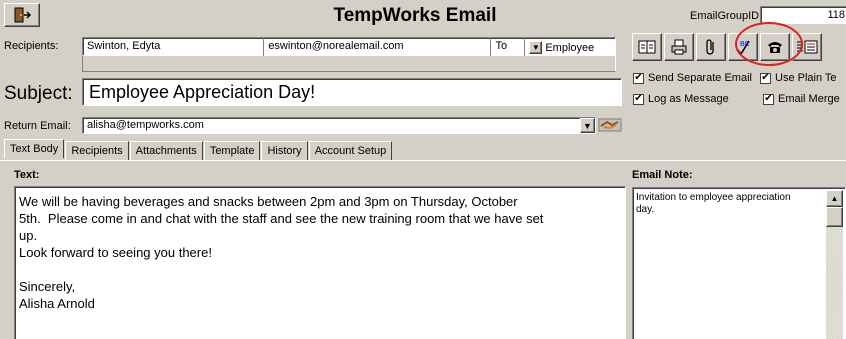 This screenshot has height=339, width=846. What do you see at coordinates (508, 47) in the screenshot?
I see `recipient-type: To` at bounding box center [508, 47].